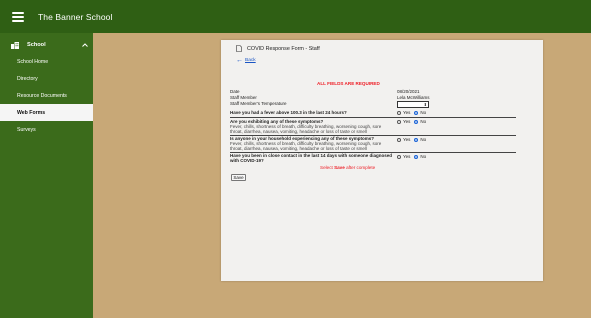 The image size is (591, 318). I want to click on sidebar-item-label: School Home, so click(33, 61).